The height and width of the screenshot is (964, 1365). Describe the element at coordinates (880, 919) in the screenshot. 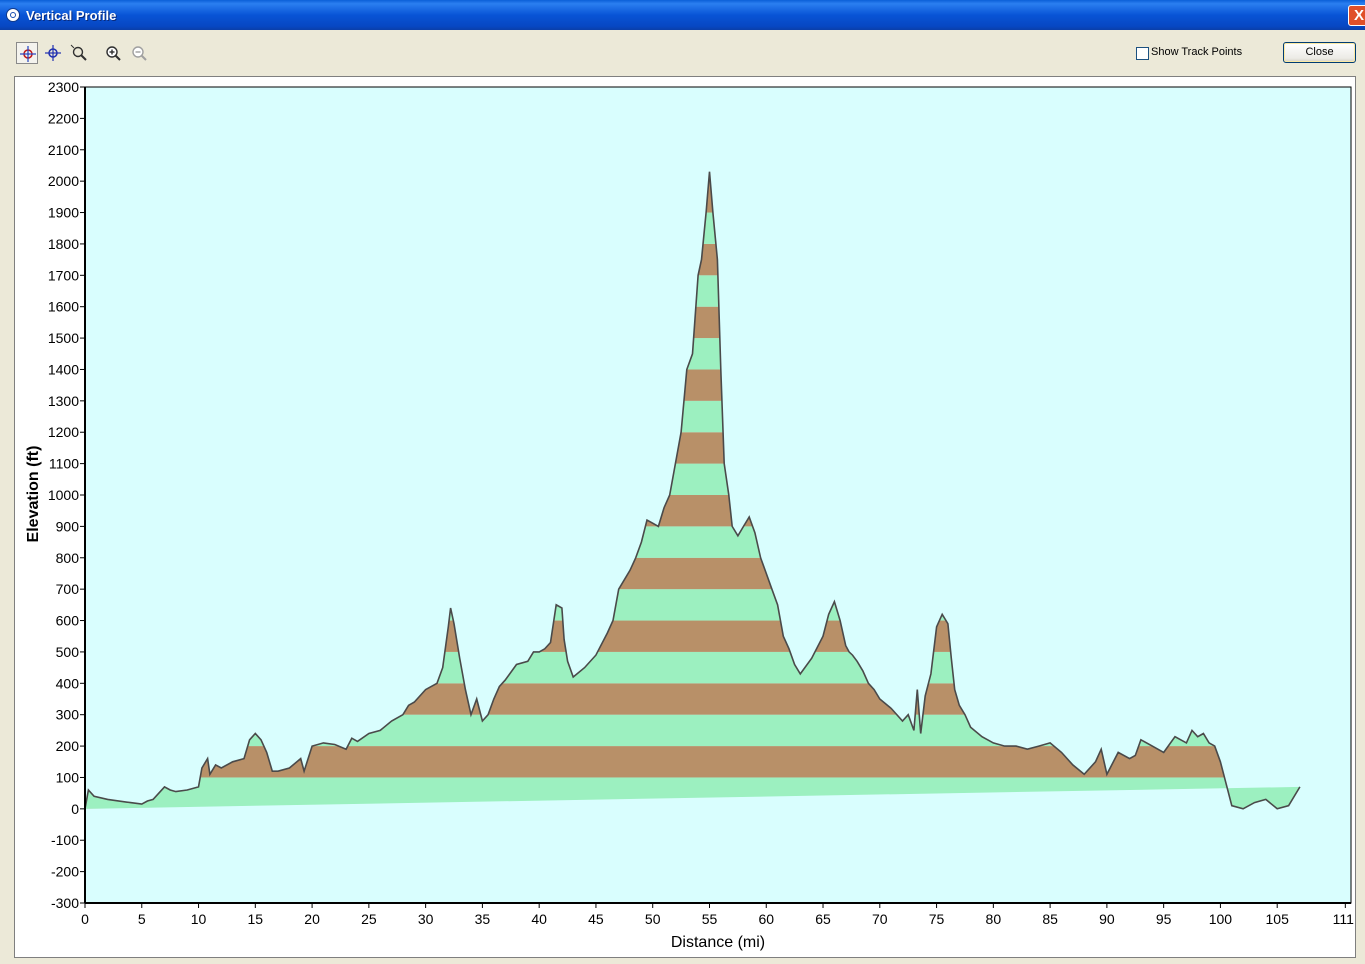

I see `x-tick-label: 70` at that location.